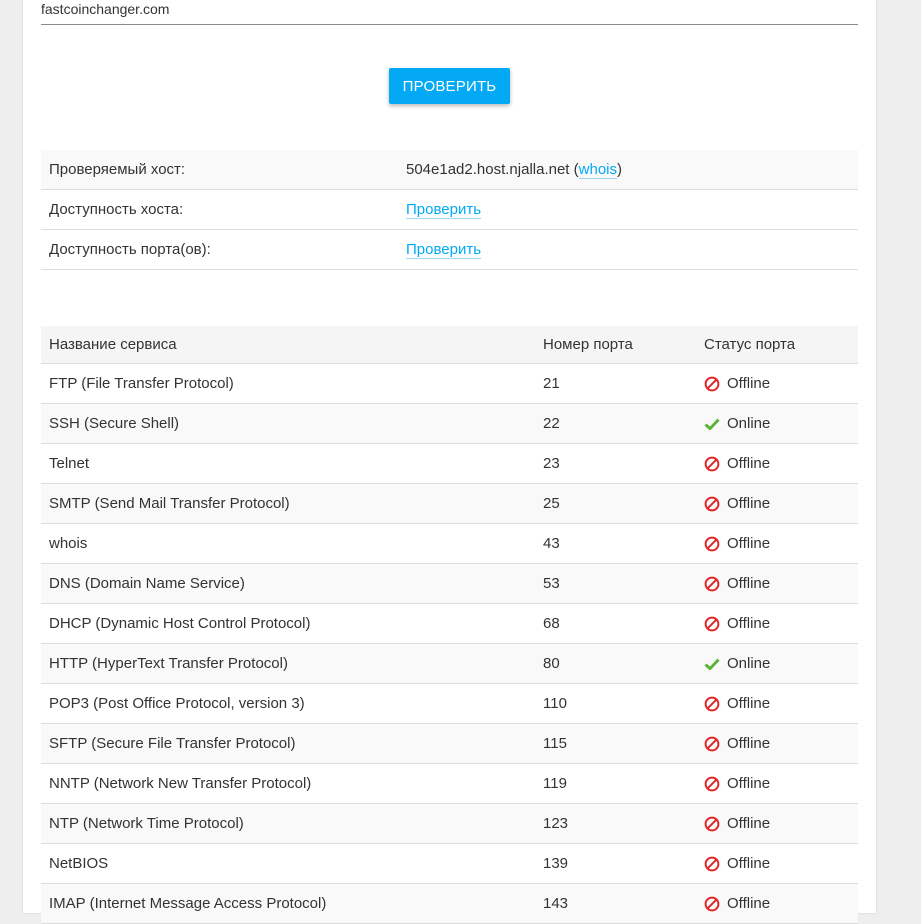 Image resolution: width=921 pixels, height=924 pixels. I want to click on port-number: 80, so click(551, 663).